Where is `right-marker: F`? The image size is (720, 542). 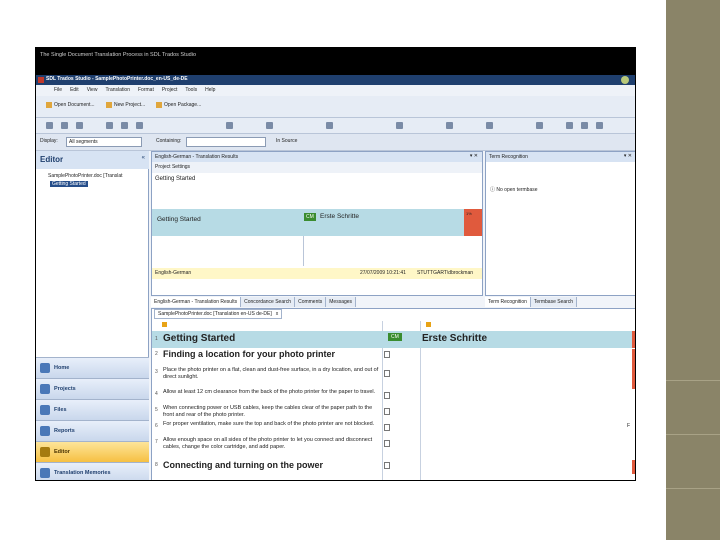
right-marker: F is located at coordinates (628, 426).